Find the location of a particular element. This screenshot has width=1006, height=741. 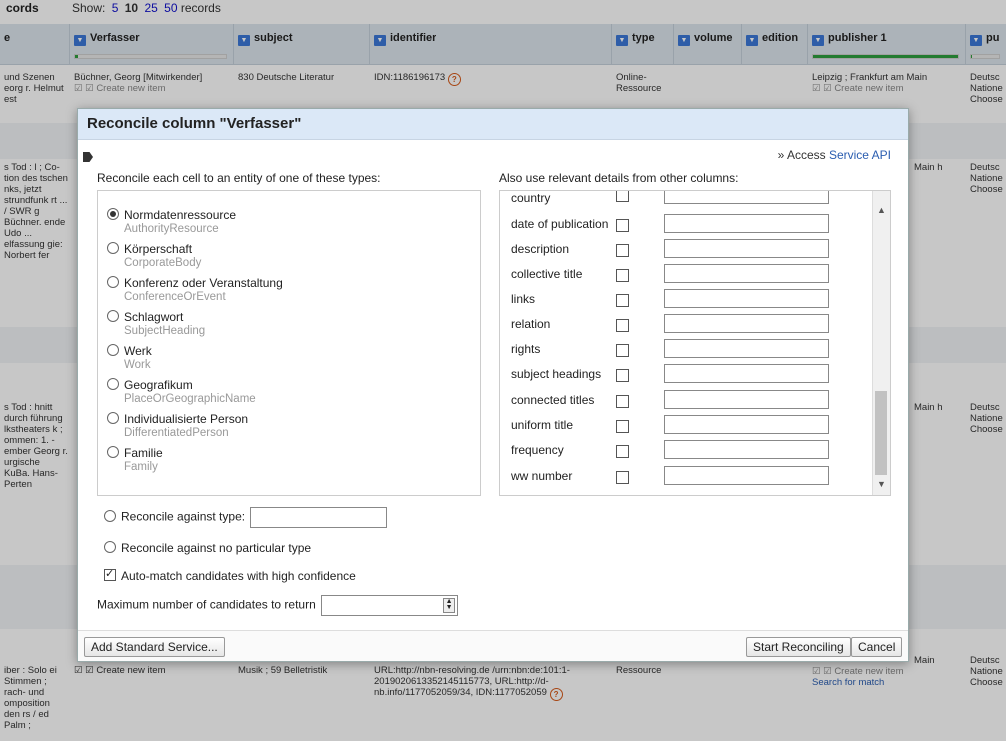

column-detail-row: relation is located at coordinates (530, 327).